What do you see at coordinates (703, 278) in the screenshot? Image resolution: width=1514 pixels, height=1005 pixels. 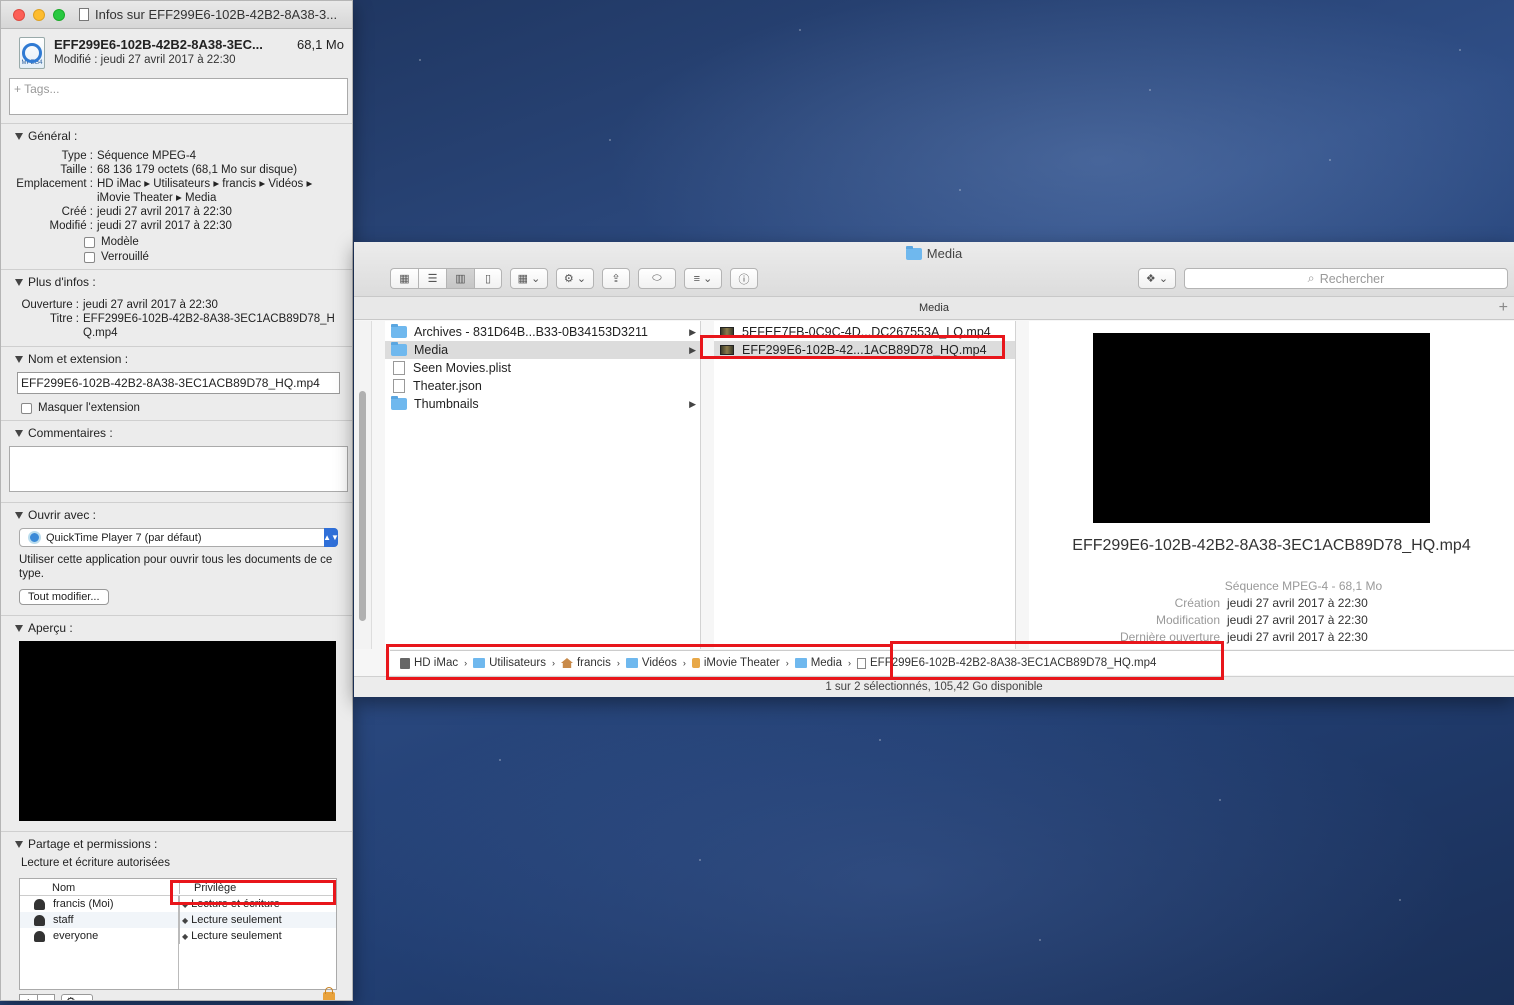 I see `sort-icon: ≡ ⌄` at bounding box center [703, 278].